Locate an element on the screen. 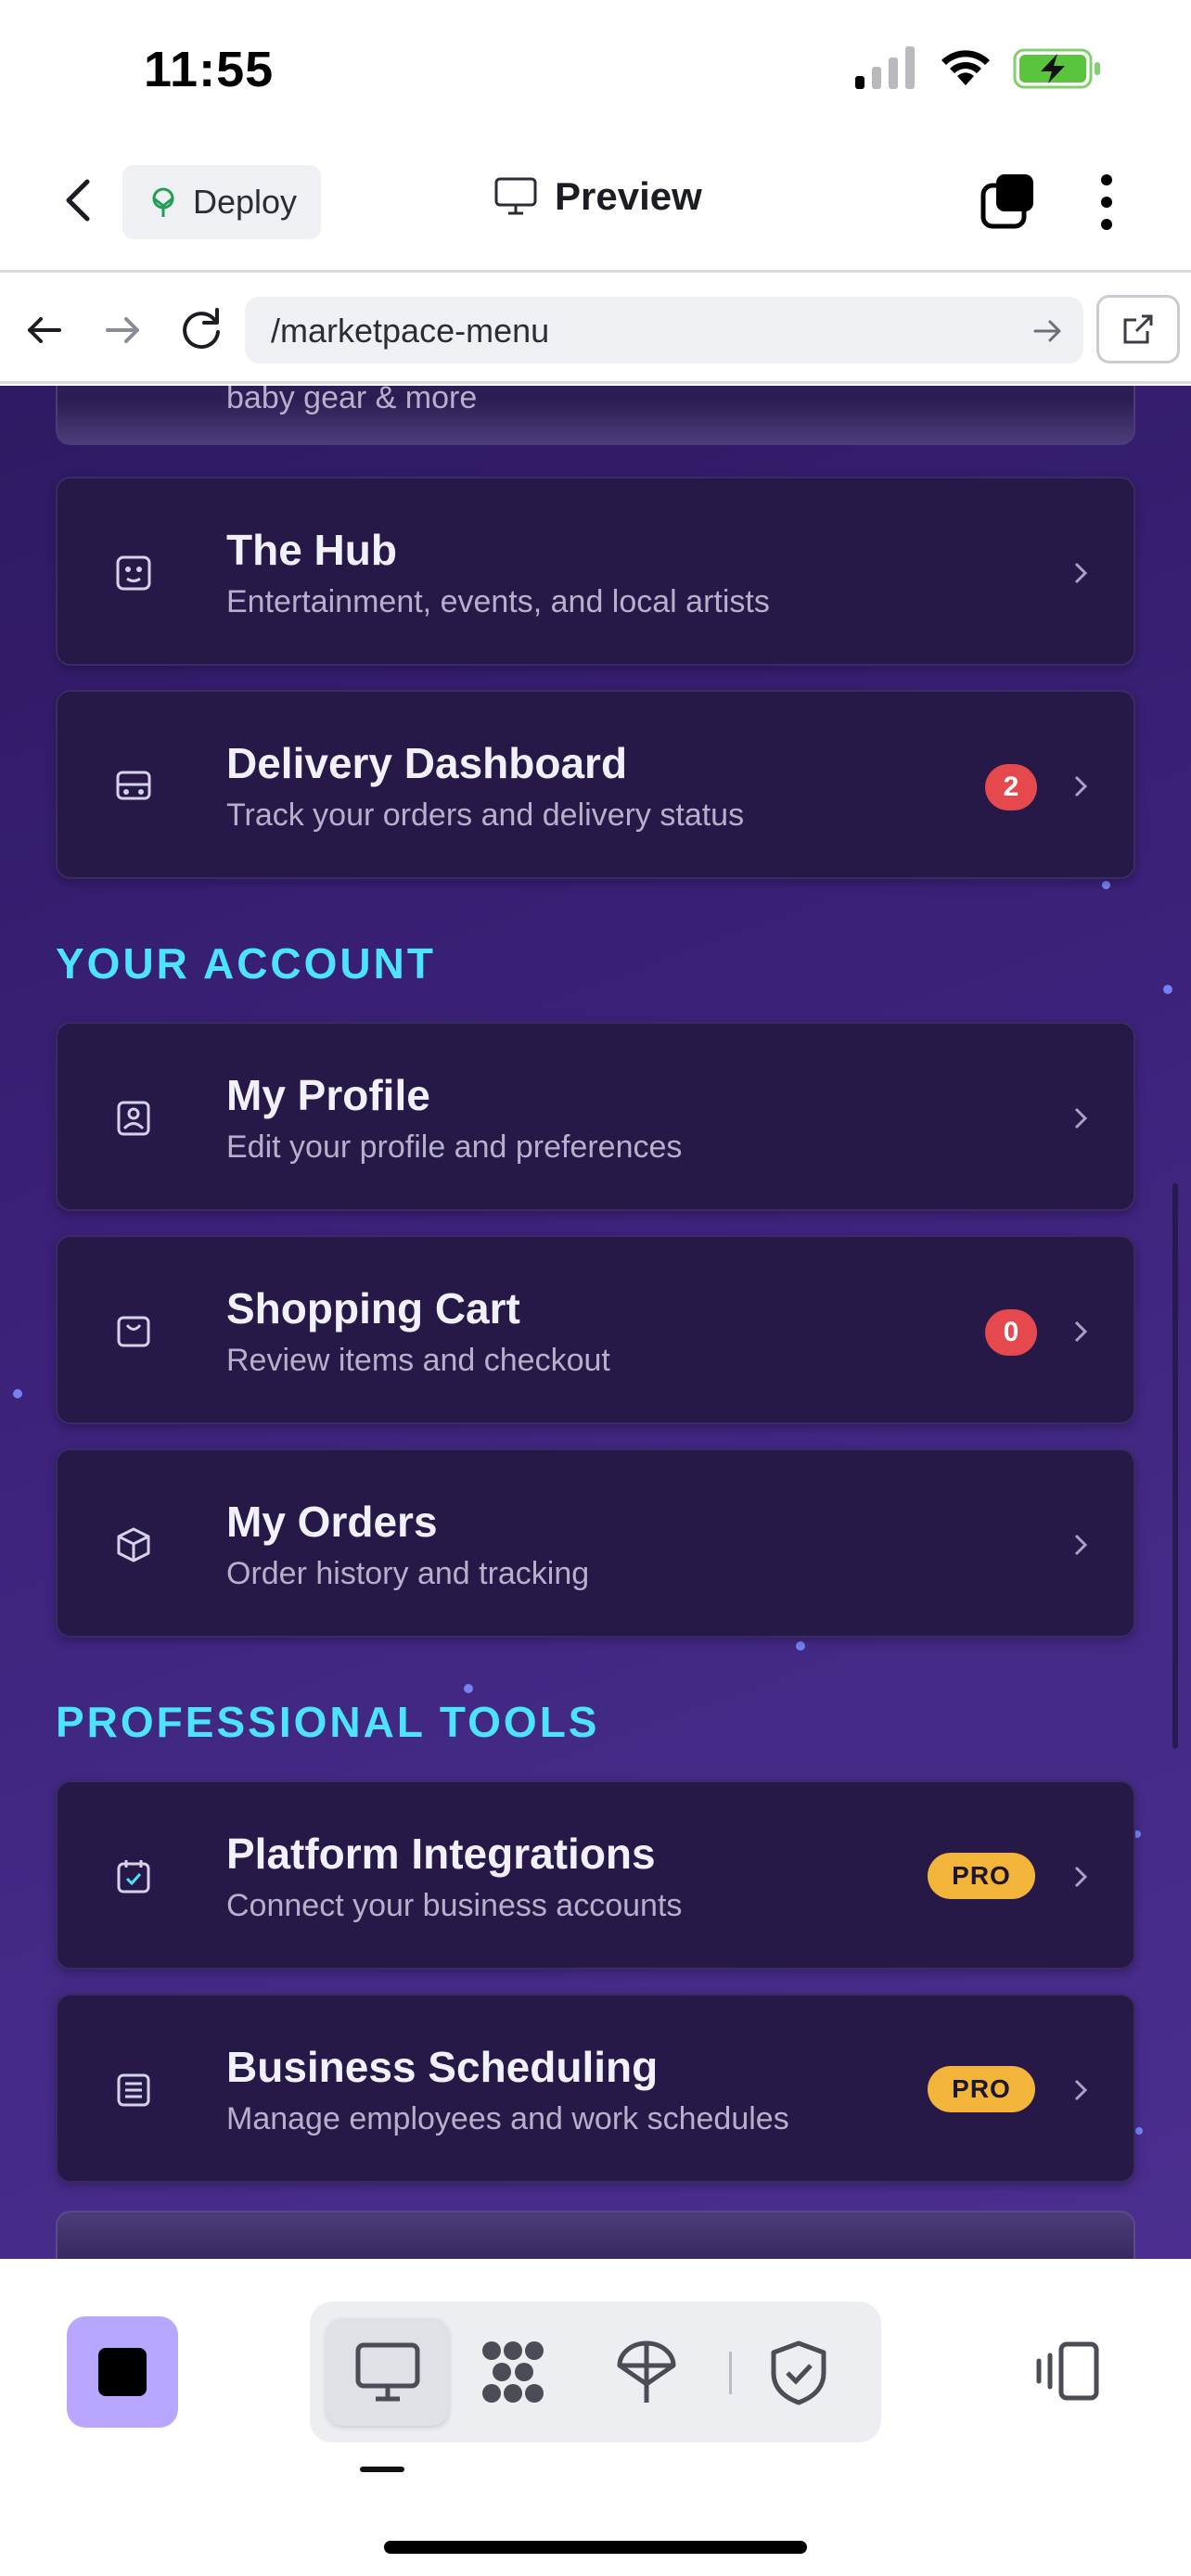 Image resolution: width=1191 pixels, height=2576 pixels. deploy-button: Deploy is located at coordinates (222, 202).